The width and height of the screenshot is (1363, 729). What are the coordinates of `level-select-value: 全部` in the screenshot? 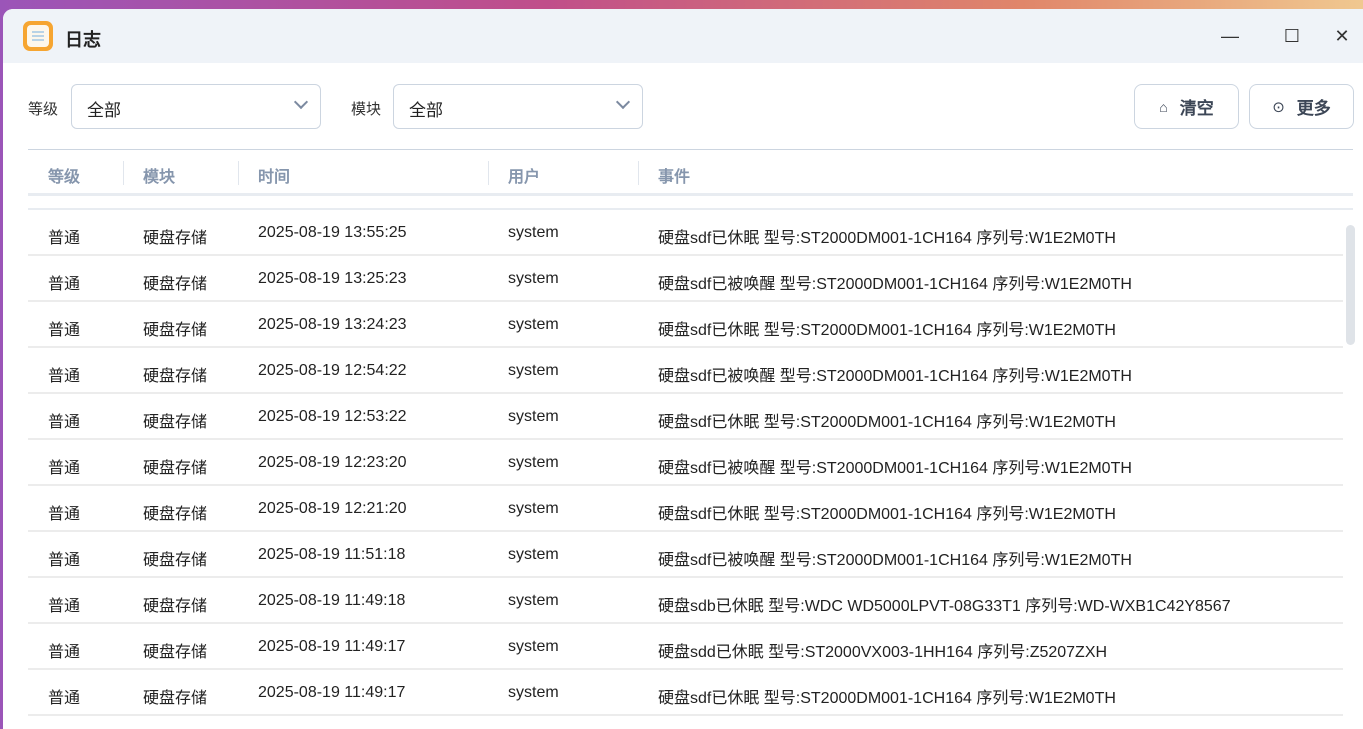 It's located at (104, 110).